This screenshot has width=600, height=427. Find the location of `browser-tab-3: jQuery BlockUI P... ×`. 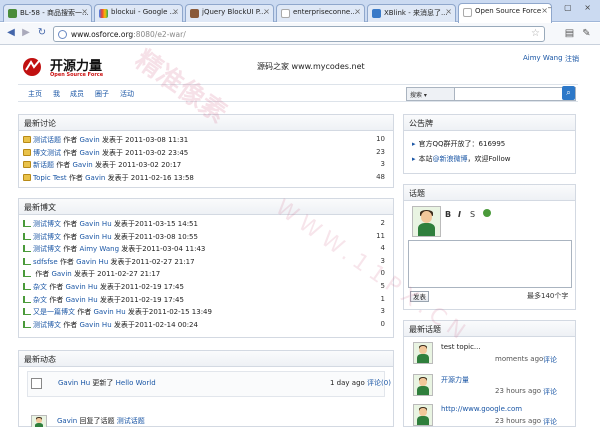

browser-tab-3: jQuery BlockUI P... × is located at coordinates (229, 13).